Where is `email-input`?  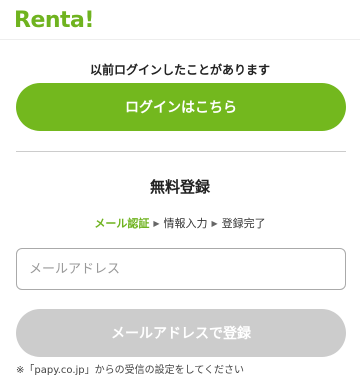 email-input is located at coordinates (181, 269).